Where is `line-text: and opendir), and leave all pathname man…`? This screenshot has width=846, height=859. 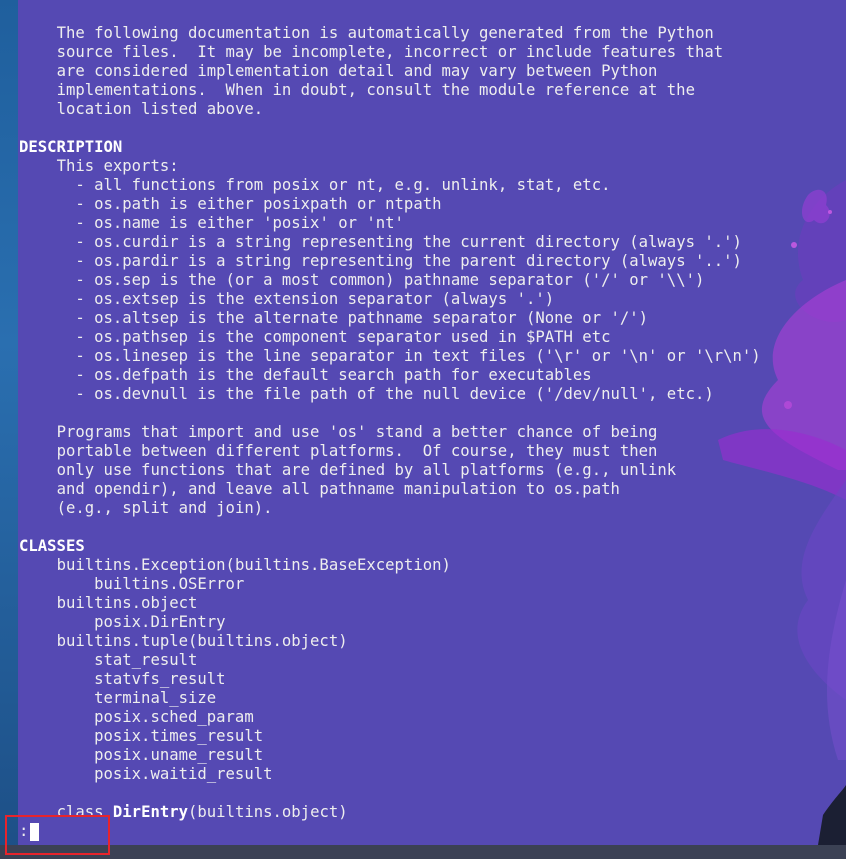
line-text: and opendir), and leave all pathname man… is located at coordinates (338, 489).